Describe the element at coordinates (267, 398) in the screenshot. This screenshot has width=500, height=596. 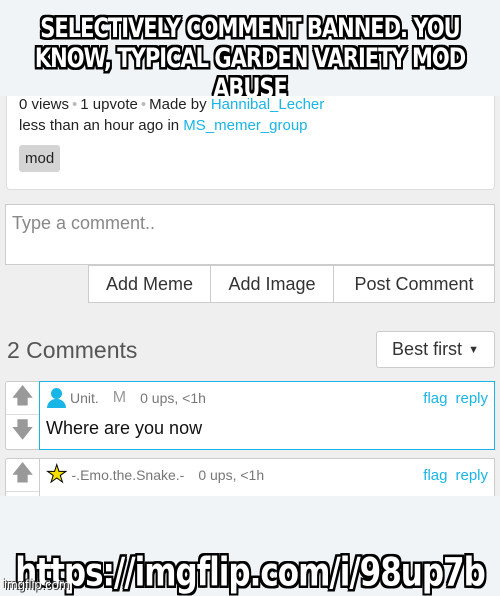
I see `comment-header: Unit. M 0 ups, <1h flag reply` at that location.